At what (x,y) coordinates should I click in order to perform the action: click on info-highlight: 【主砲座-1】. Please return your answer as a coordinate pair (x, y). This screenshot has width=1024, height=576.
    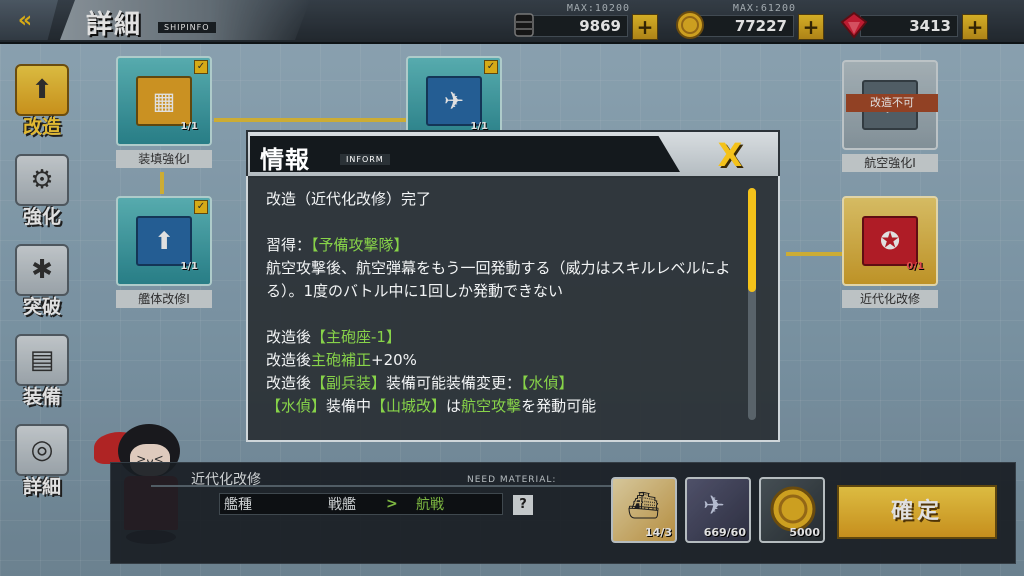
    Looking at the image, I should click on (356, 337).